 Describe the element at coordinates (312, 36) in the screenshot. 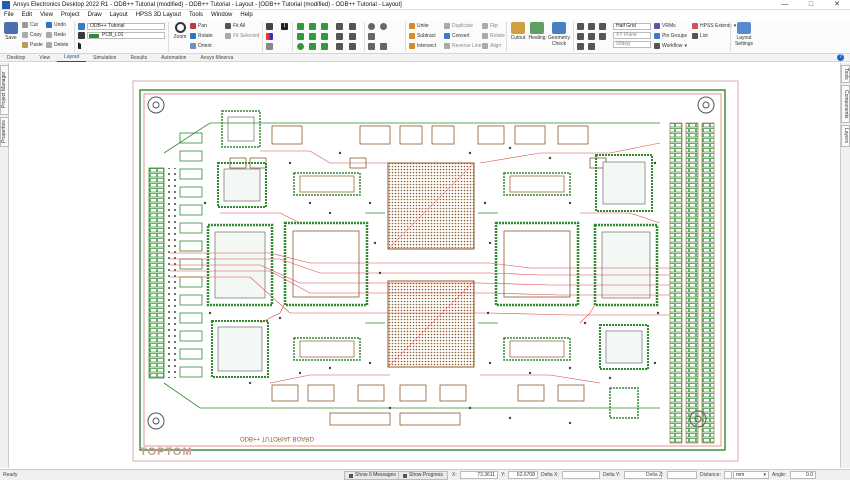

I see `draw-via-icon` at that location.